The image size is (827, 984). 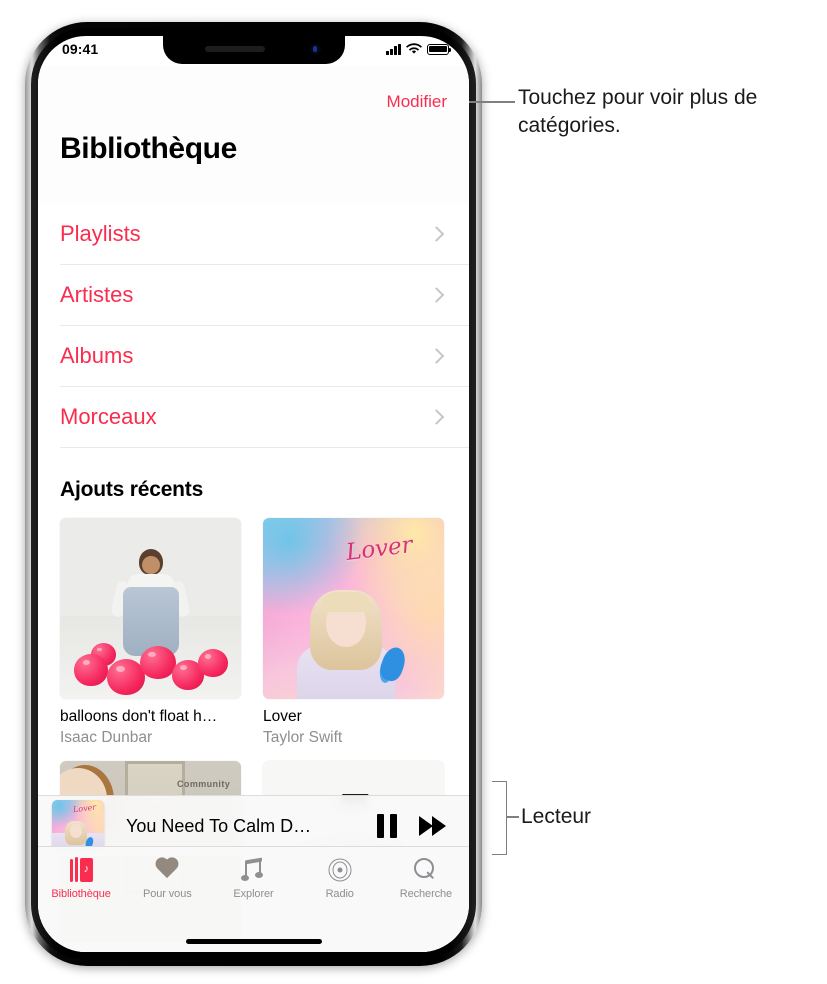 I want to click on mini-artwork-script: Lover, so click(x=84, y=808).